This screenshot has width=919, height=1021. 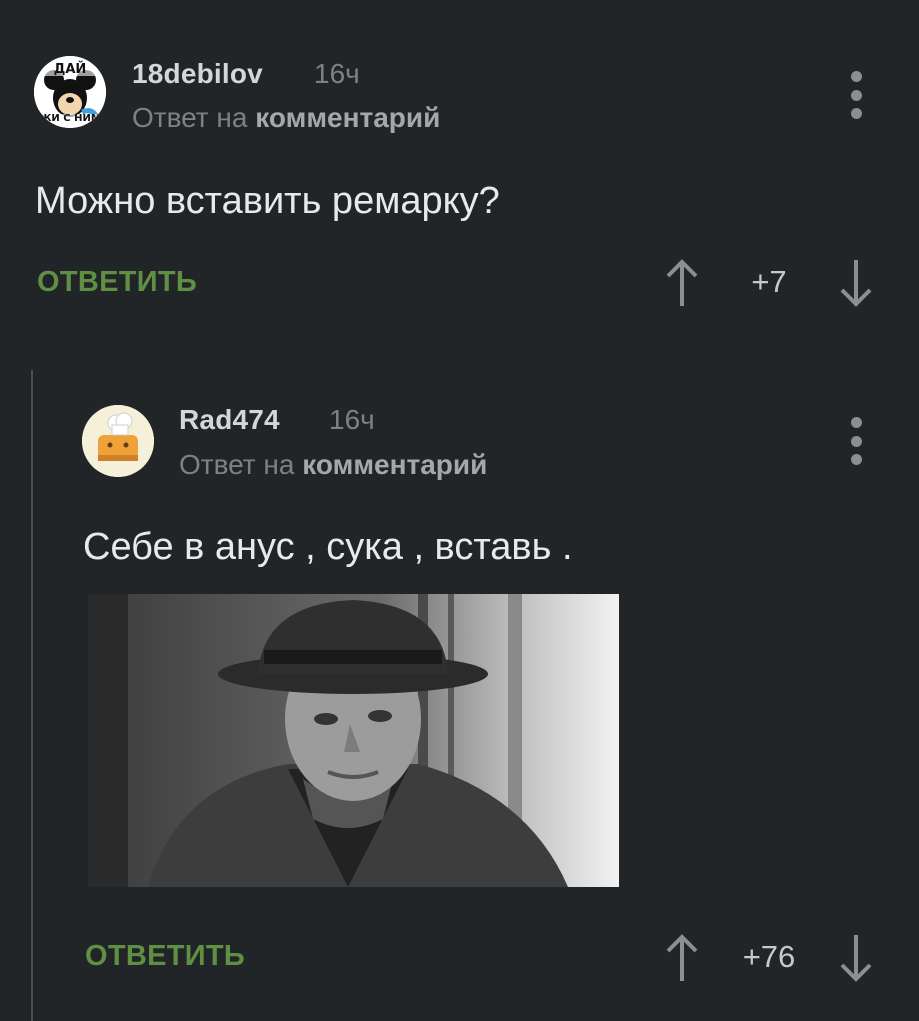 What do you see at coordinates (70, 118) in the screenshot?
I see `avatar-caption-bottom: ЖИ С НИМ` at bounding box center [70, 118].